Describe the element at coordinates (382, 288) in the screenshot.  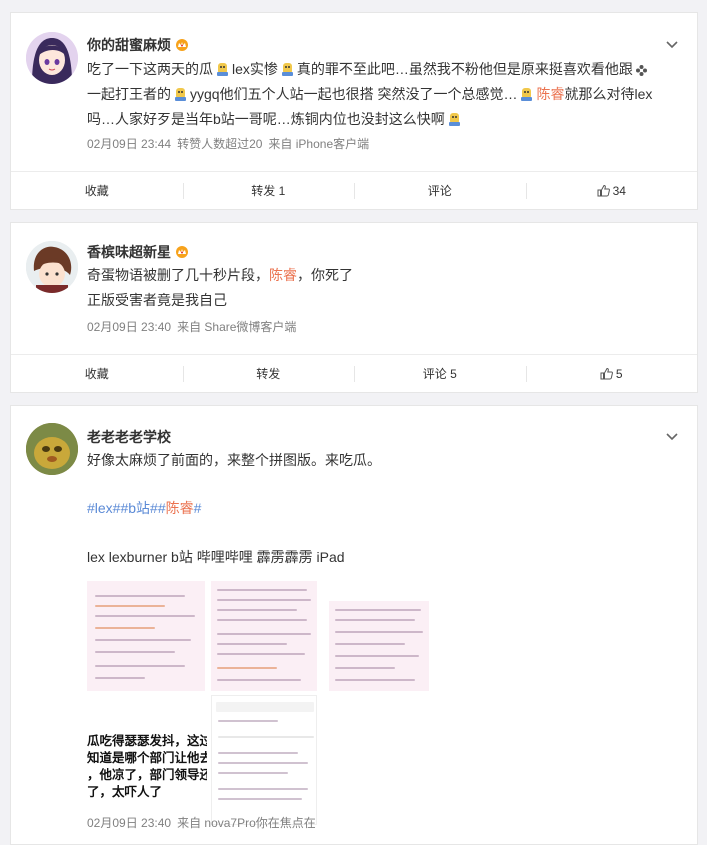
I see `post-body: 奇蛋物语被删了几十秒片段，陈睿，你死了 正版受害者竟是我自己` at that location.